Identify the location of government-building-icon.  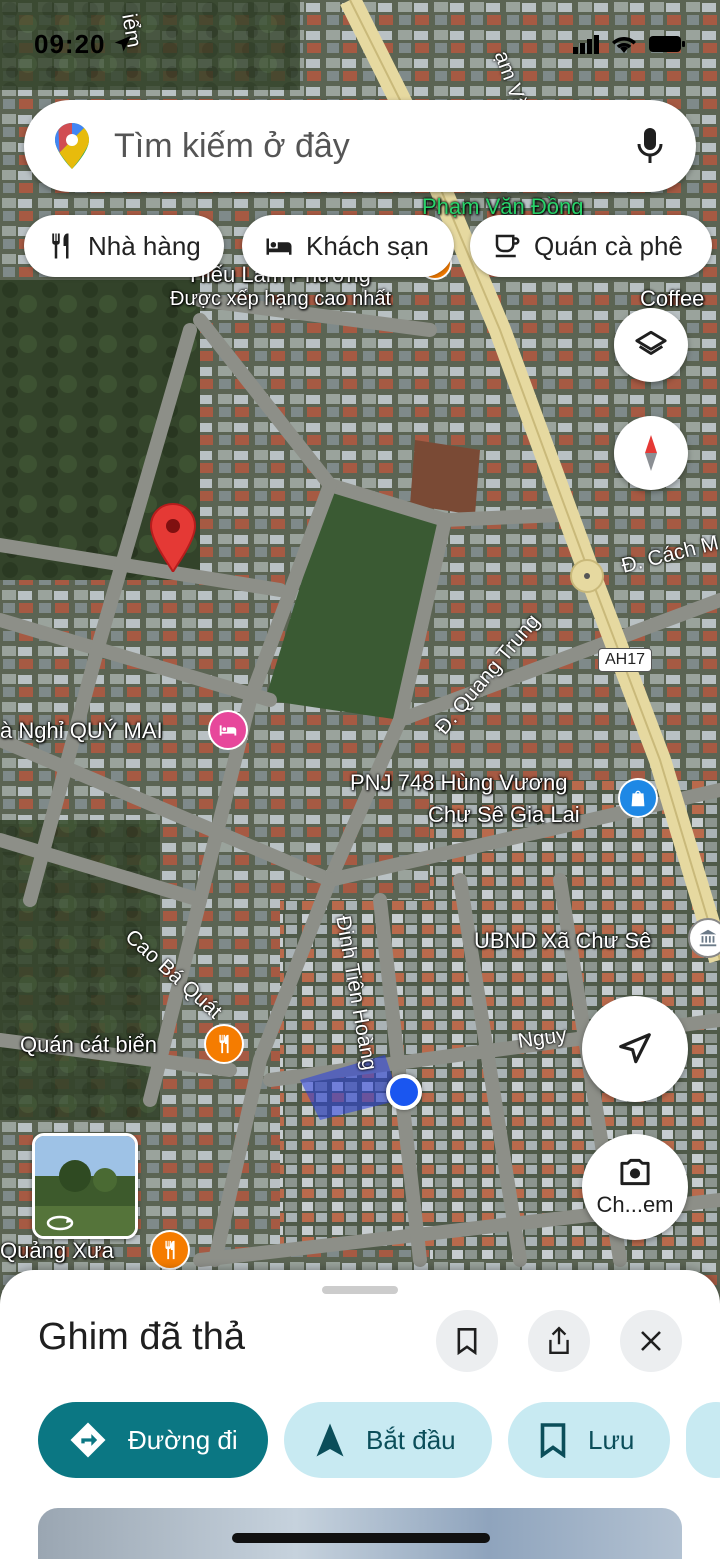
(708, 938).